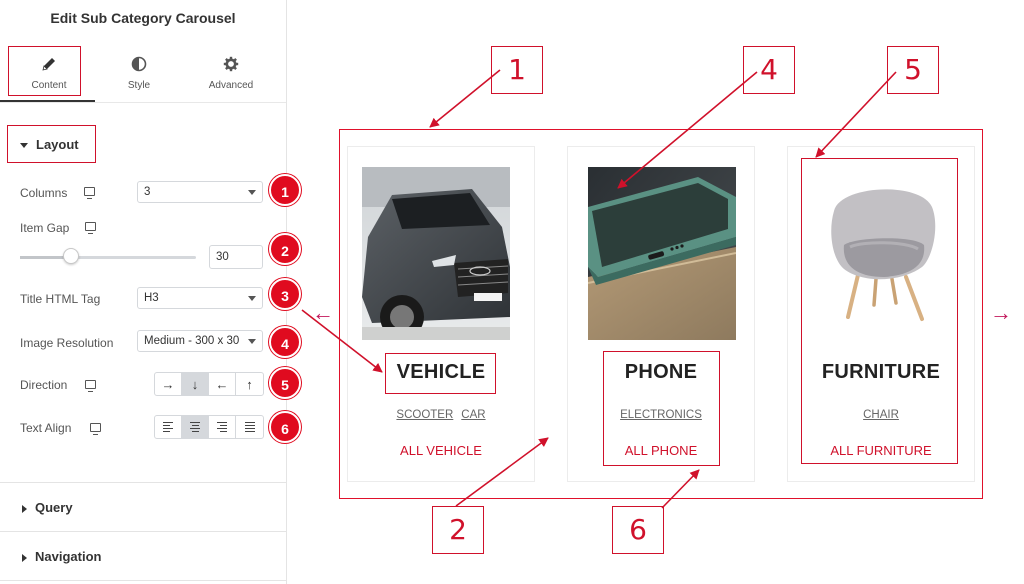 The width and height of the screenshot is (1024, 584). What do you see at coordinates (517, 70) in the screenshot?
I see `callout-1: 1` at bounding box center [517, 70].